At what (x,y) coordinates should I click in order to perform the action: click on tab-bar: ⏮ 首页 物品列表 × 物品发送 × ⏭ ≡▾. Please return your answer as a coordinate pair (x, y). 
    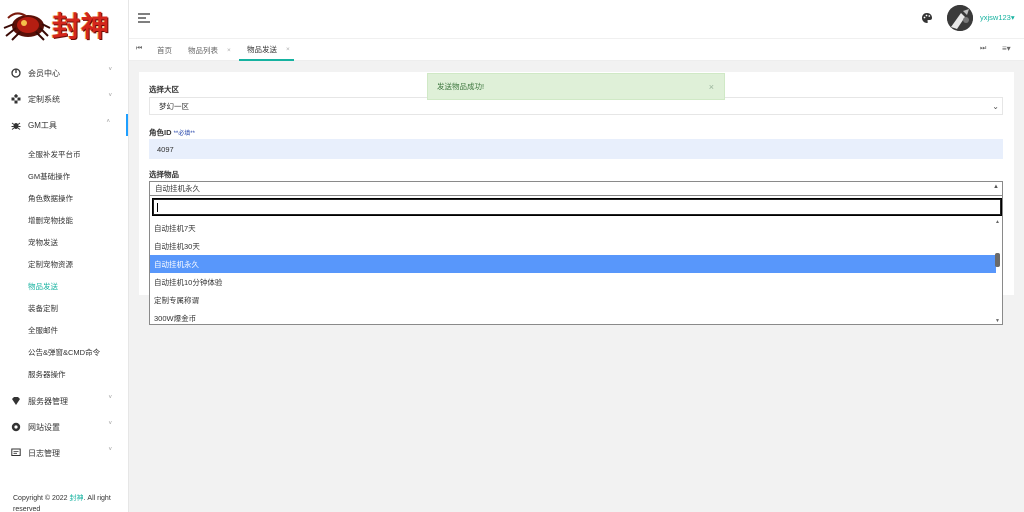
    Looking at the image, I should click on (576, 49).